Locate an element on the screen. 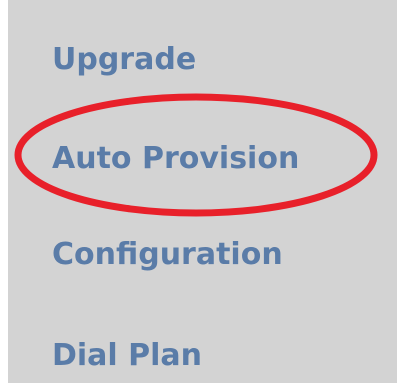 This screenshot has height=383, width=408. menu-item-auto-provision: Auto Provision is located at coordinates (175, 159).